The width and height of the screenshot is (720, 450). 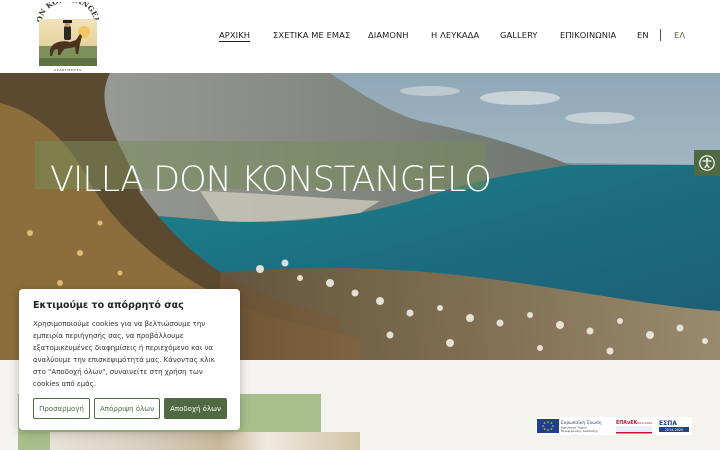 I want to click on accessibility-button, so click(x=707, y=163).